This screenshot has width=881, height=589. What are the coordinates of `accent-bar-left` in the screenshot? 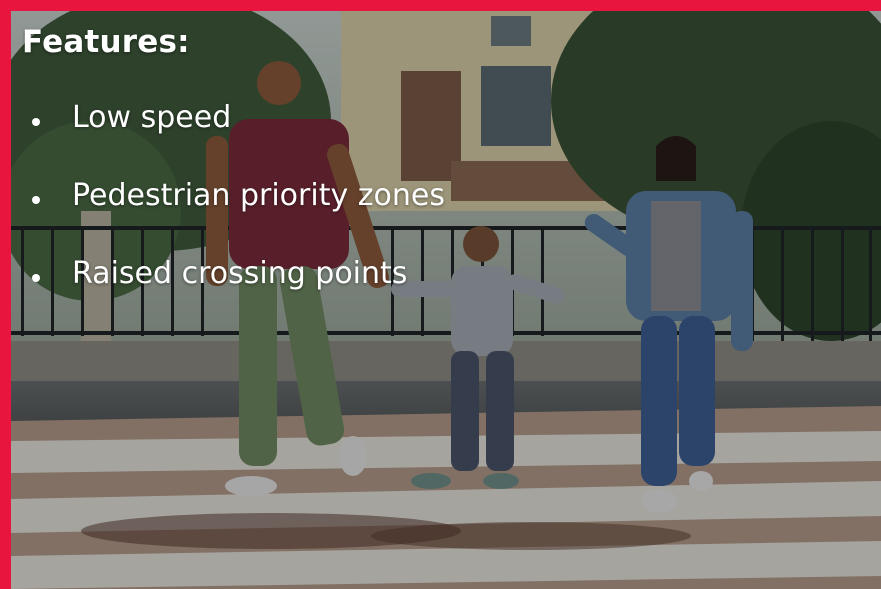 It's located at (5, 294).